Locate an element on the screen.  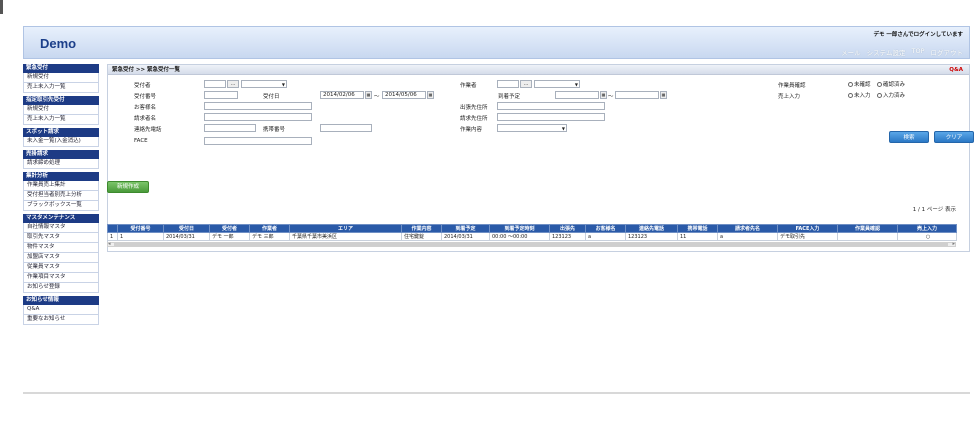
column-header: 到着予定 is located at coordinates (465, 228).